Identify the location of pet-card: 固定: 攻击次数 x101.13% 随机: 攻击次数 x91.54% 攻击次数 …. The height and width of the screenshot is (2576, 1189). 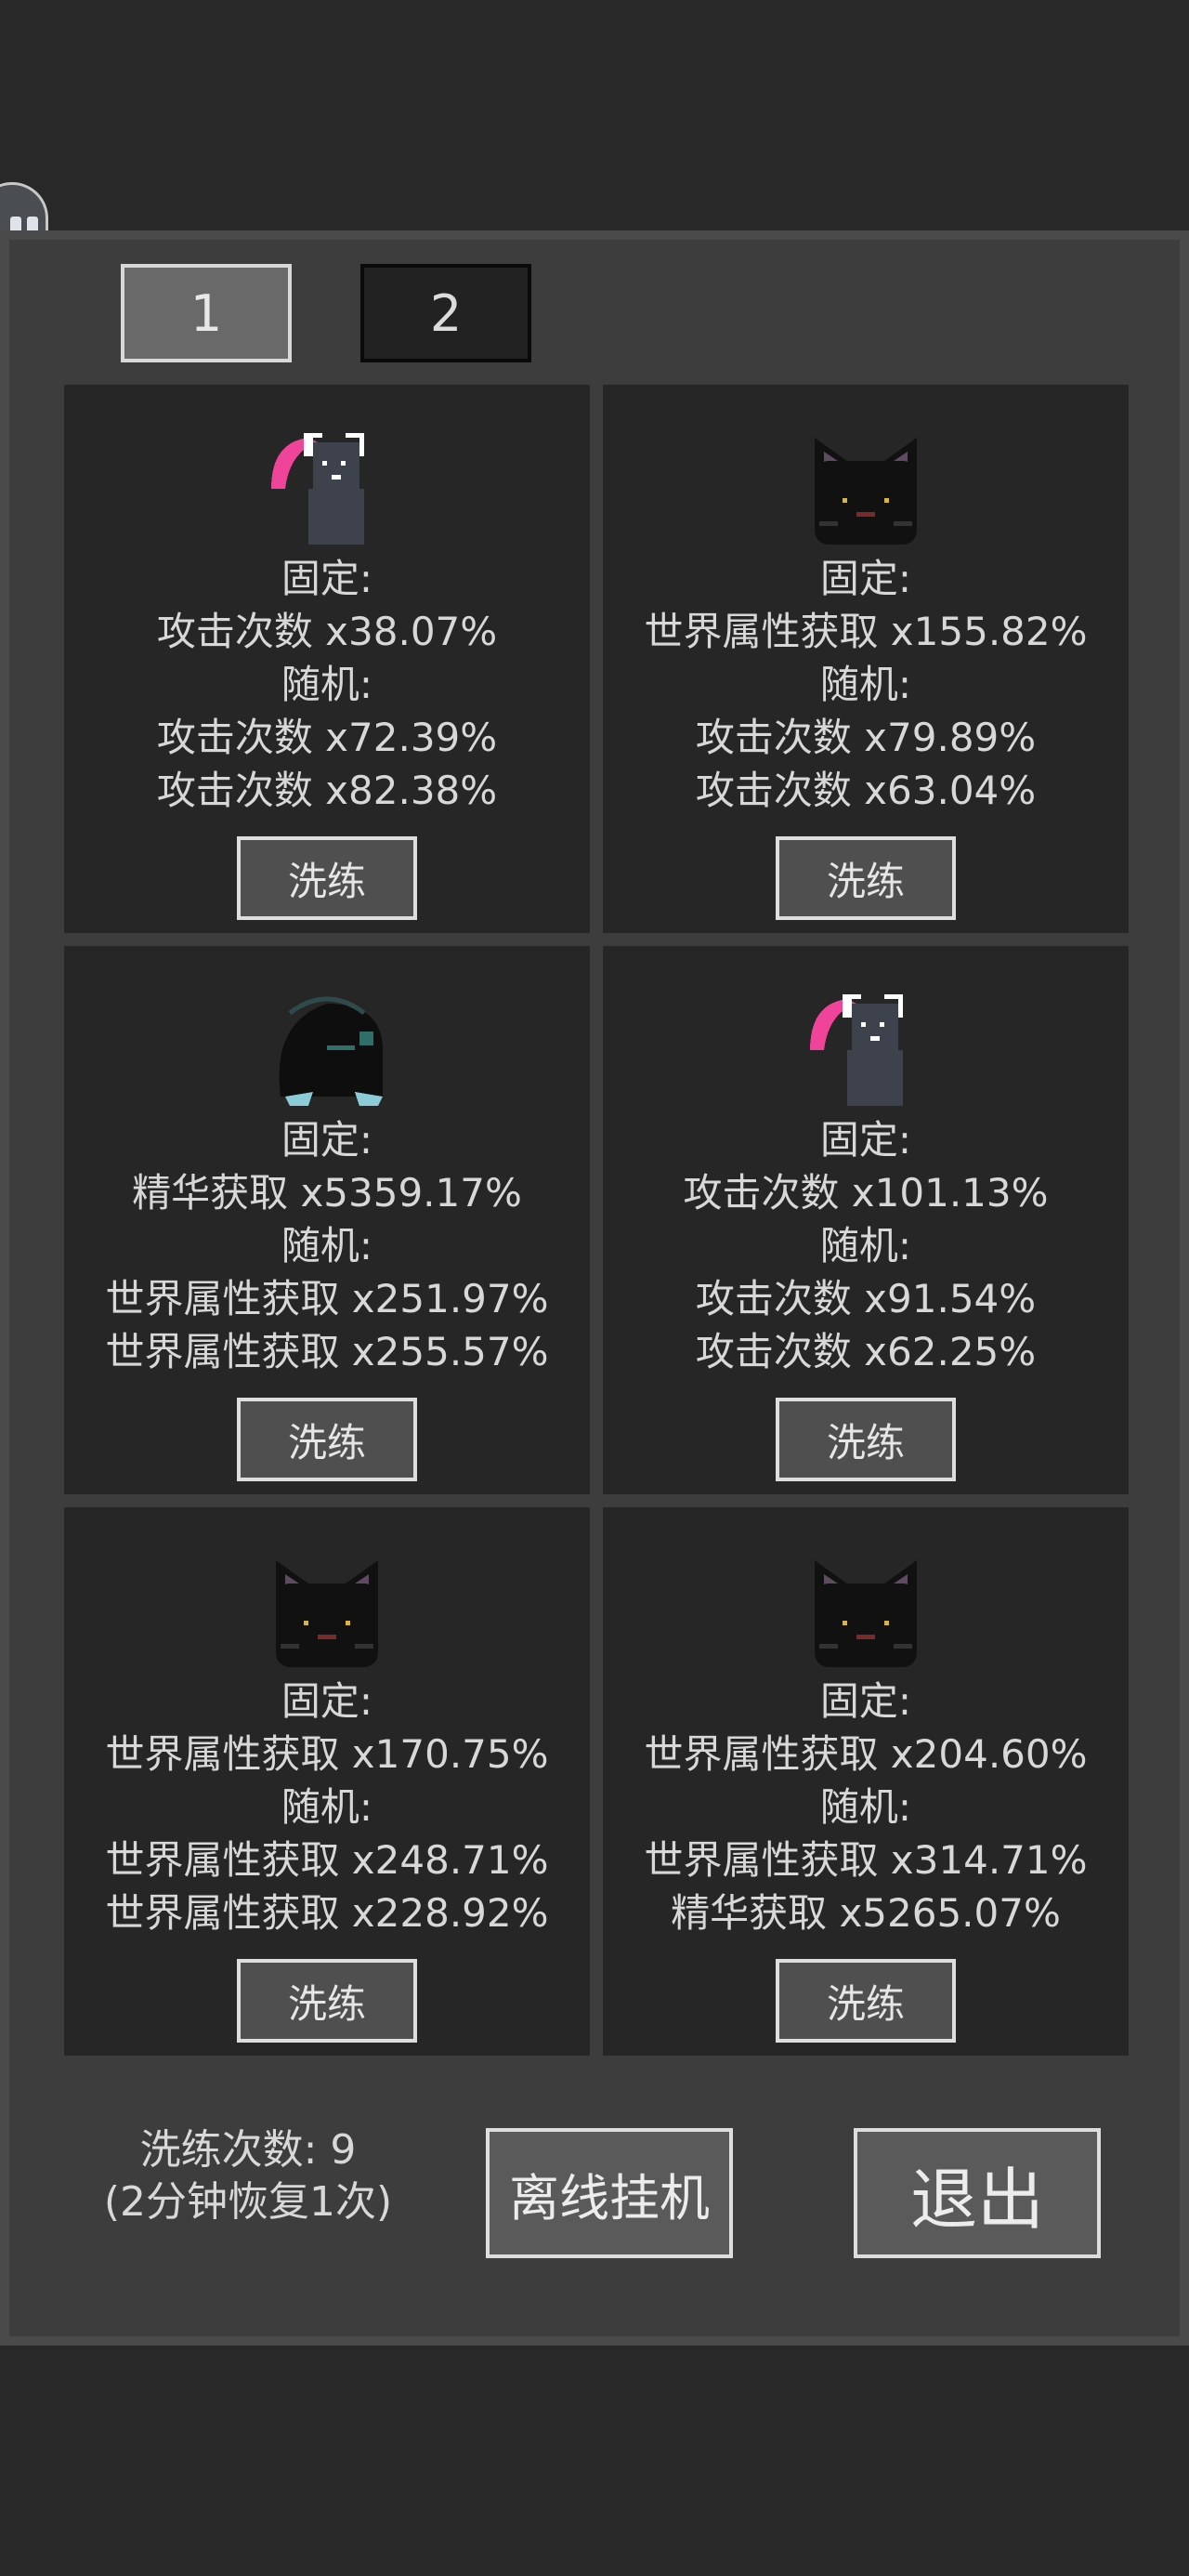
(866, 1220).